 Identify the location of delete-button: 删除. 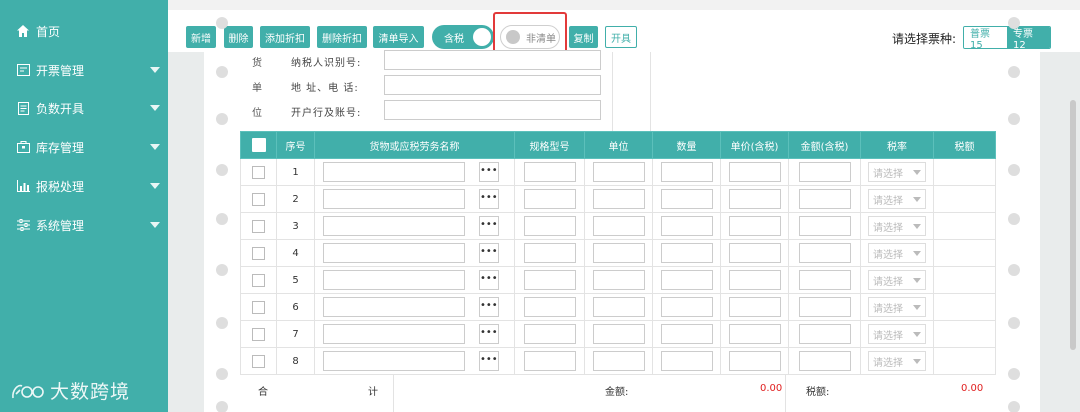
(238, 37).